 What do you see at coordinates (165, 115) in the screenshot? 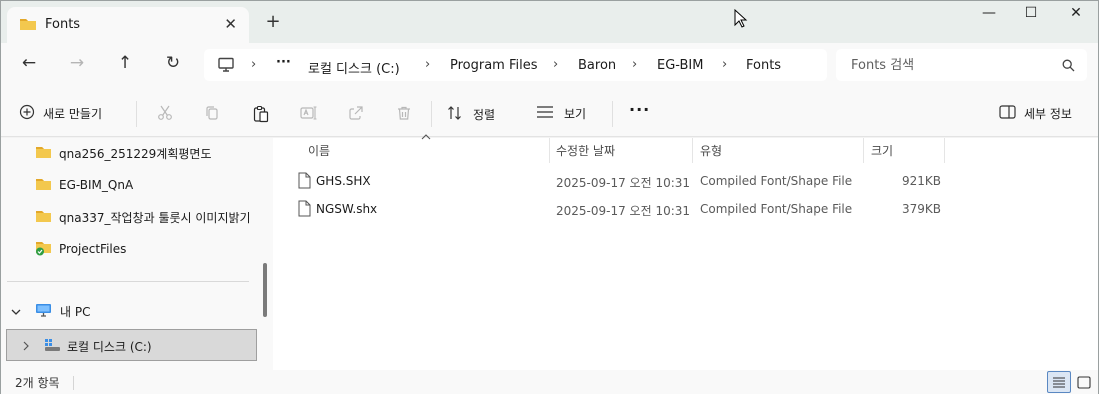
I see `cut-icon` at bounding box center [165, 115].